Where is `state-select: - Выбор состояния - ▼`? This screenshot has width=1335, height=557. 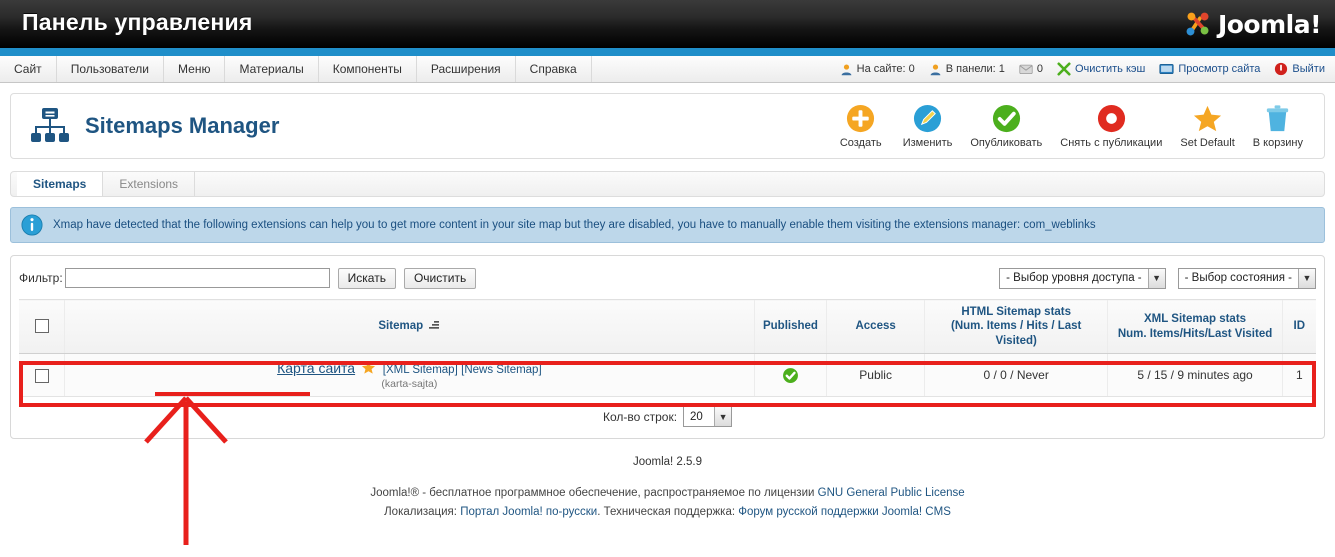 state-select: - Выбор состояния - ▼ is located at coordinates (1246, 278).